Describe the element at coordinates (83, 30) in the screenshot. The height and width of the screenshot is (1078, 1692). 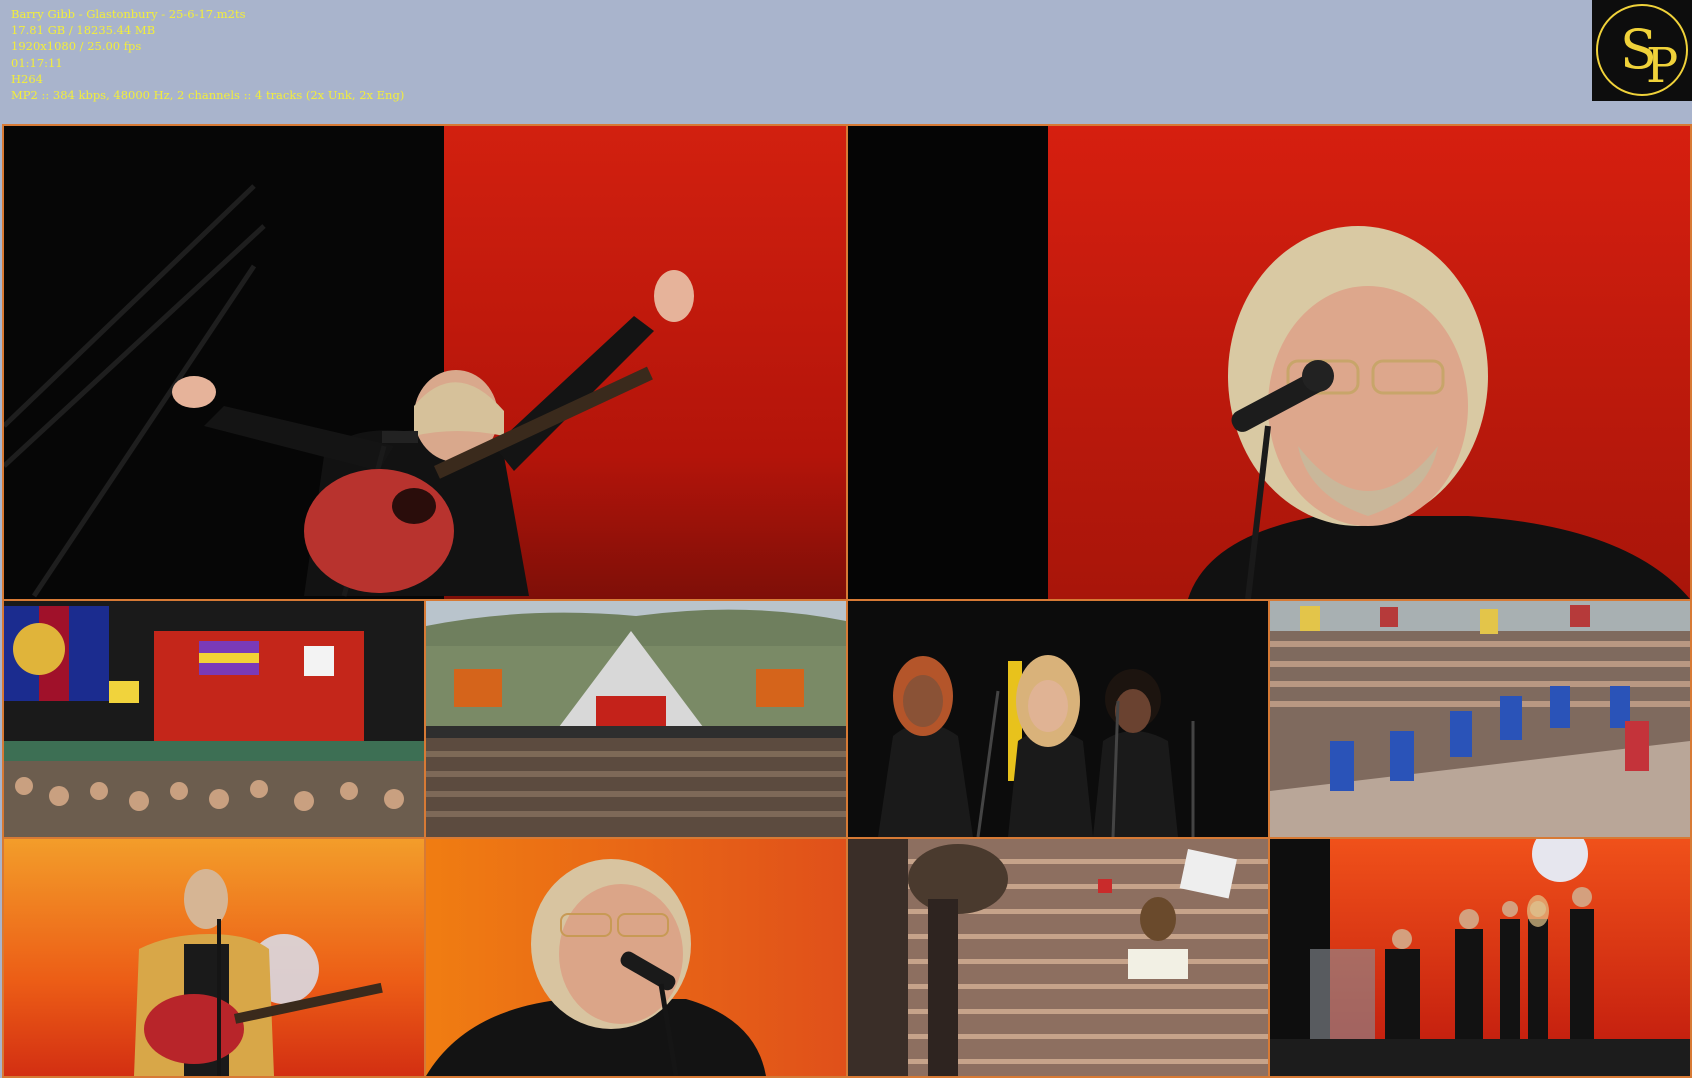
I see `file-size: 17.81 GB / 18235.44 MB` at that location.